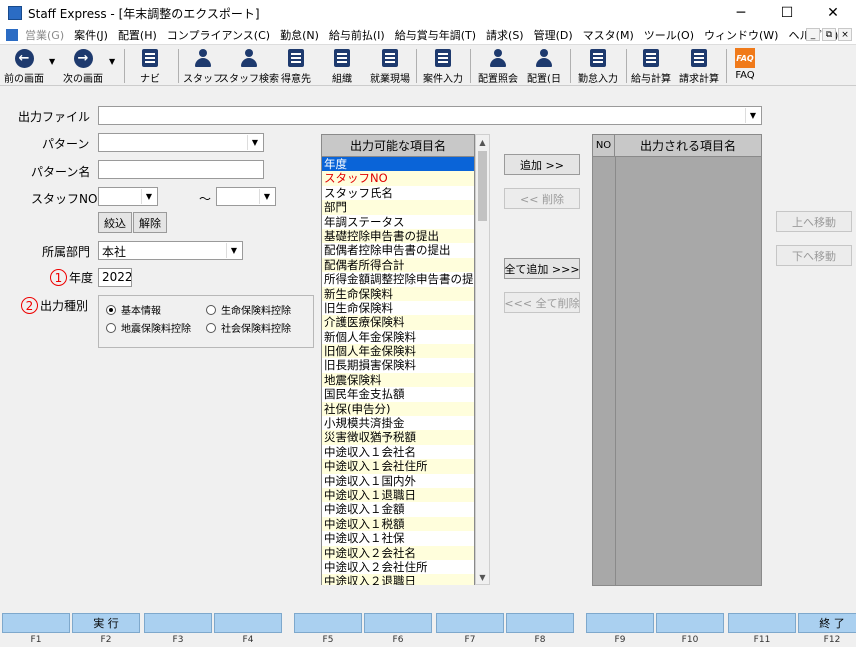  Describe the element at coordinates (669, 35) in the screenshot. I see `menu-tools: ツール(O)` at that location.